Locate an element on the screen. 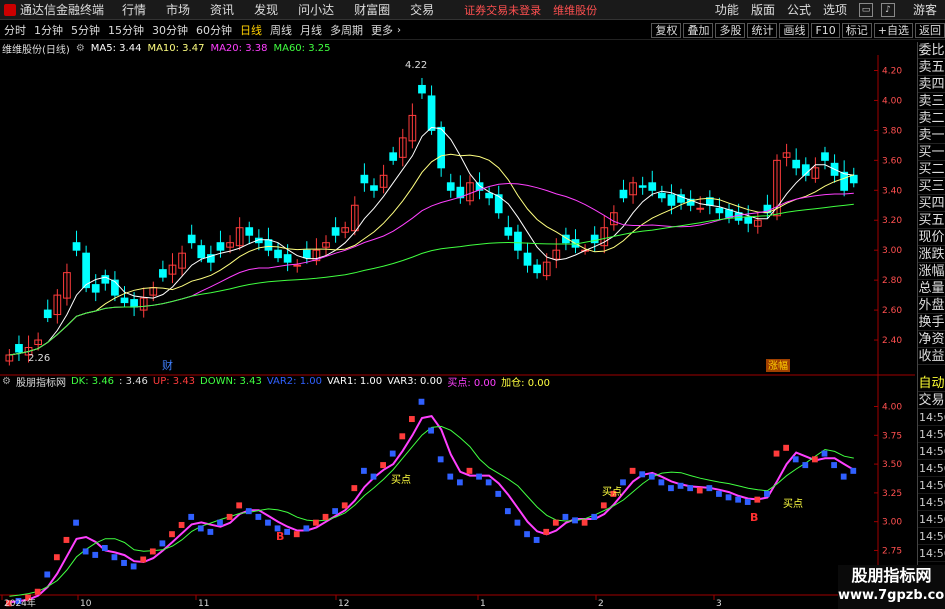 This screenshot has width=945, height=609. auto-label: 自动 is located at coordinates (931, 383).